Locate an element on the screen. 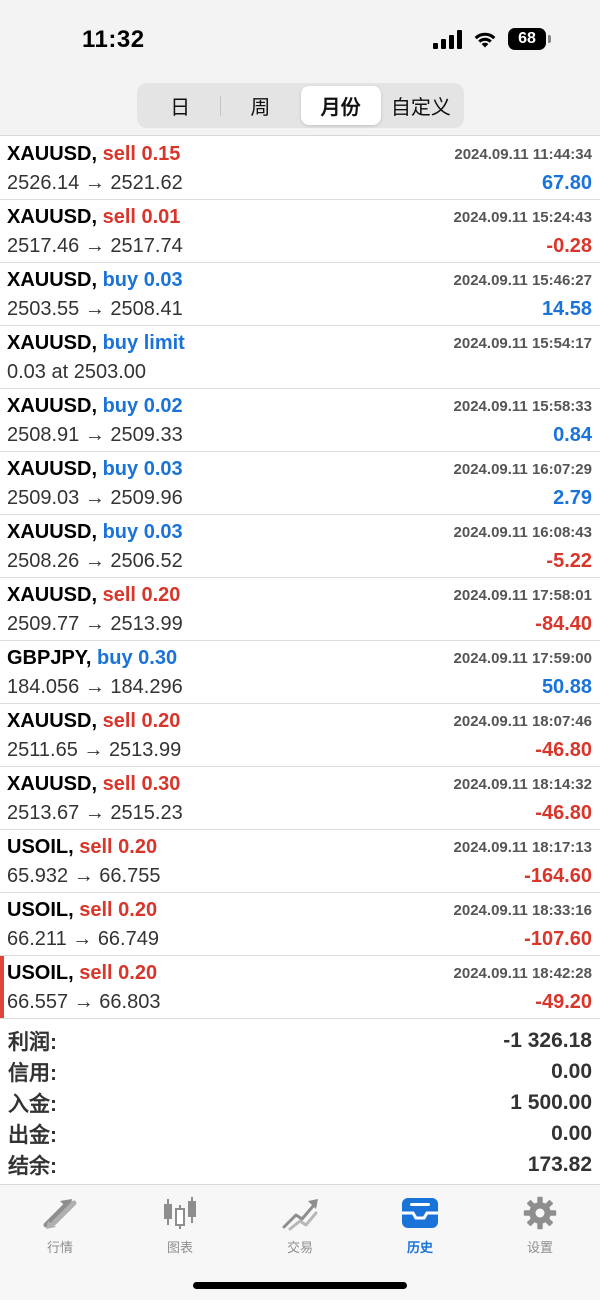 The width and height of the screenshot is (600, 1300). close-price: 2513.99 is located at coordinates (146, 624).